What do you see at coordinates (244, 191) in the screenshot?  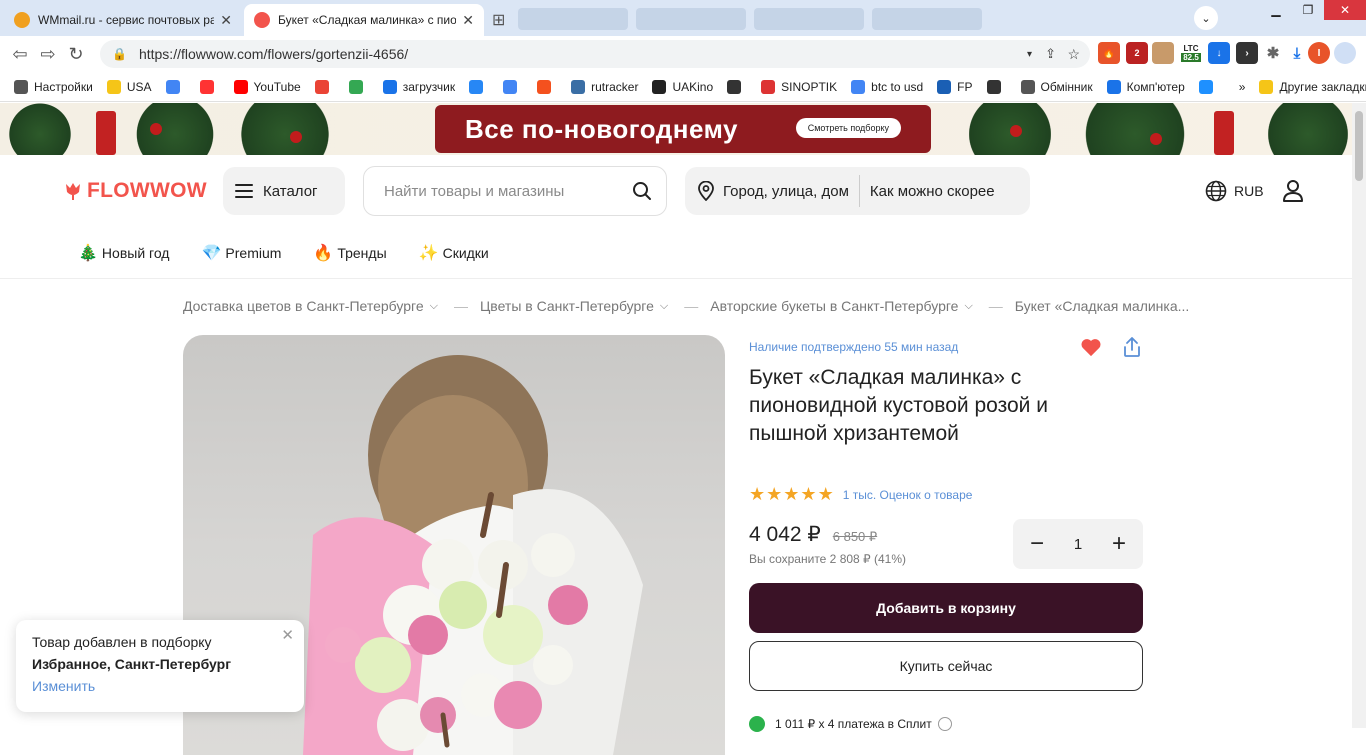 I see `menu-icon` at bounding box center [244, 191].